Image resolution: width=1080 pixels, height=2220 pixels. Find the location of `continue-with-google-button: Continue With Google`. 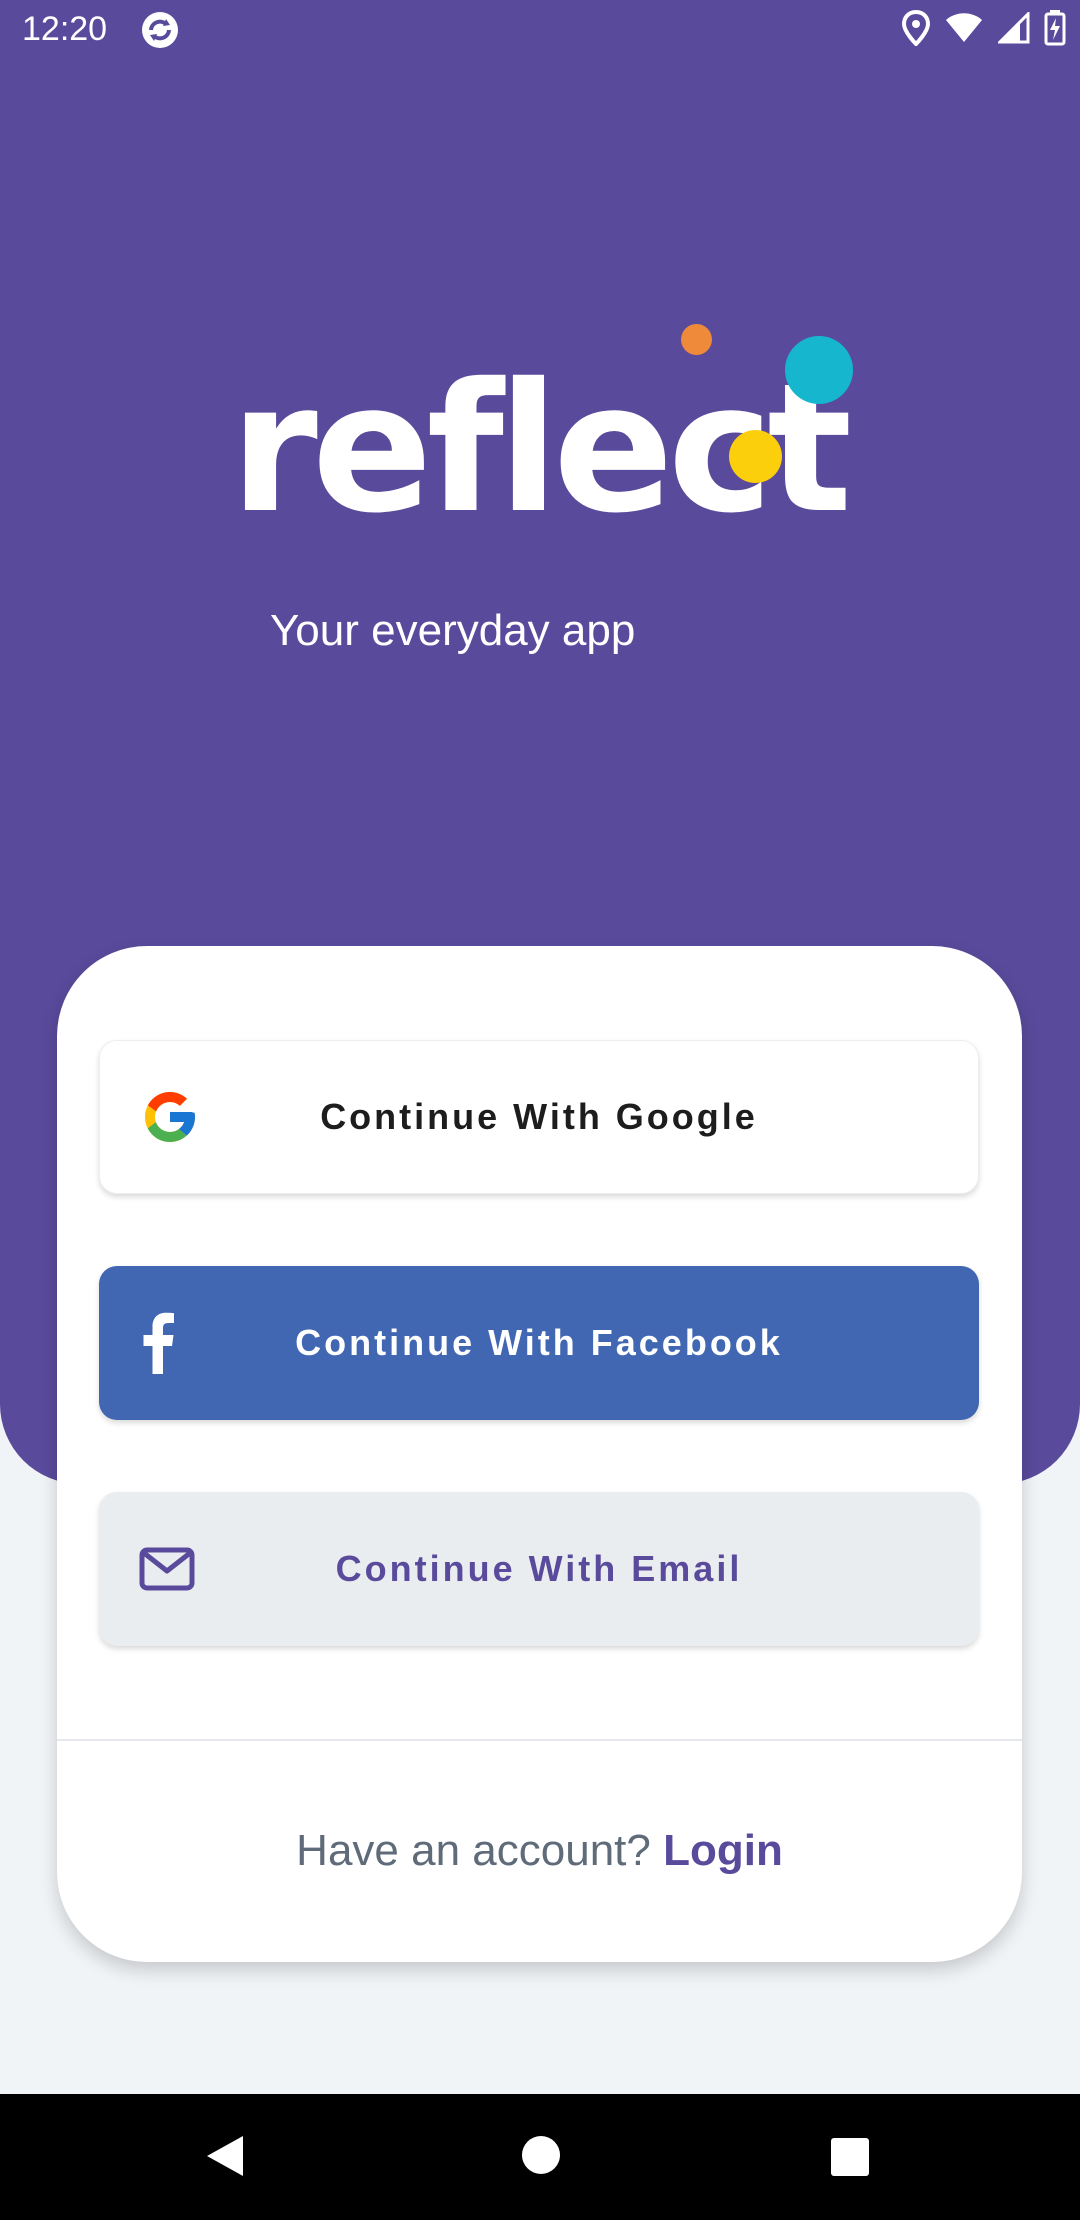

continue-with-google-button: Continue With Google is located at coordinates (539, 1117).